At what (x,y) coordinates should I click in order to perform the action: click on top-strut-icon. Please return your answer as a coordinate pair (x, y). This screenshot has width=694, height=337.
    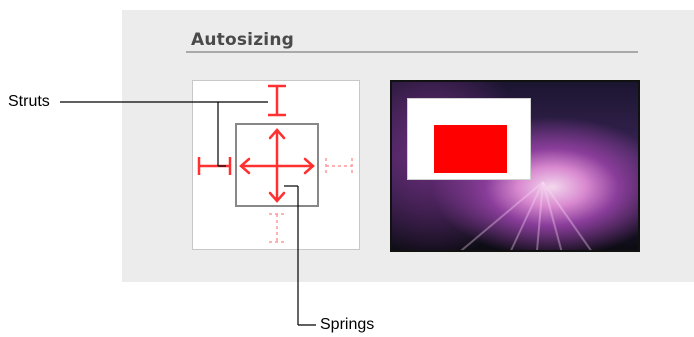
    Looking at the image, I should click on (277, 100).